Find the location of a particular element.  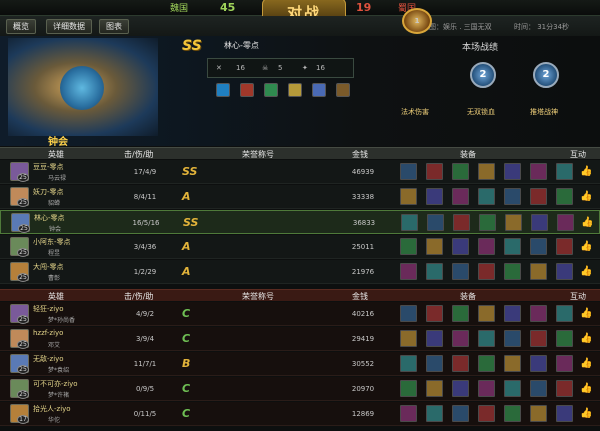

player-row: 25 小阿东-零点 程昱 3/4/36 A 25011 👍 is located at coordinates (300, 247).